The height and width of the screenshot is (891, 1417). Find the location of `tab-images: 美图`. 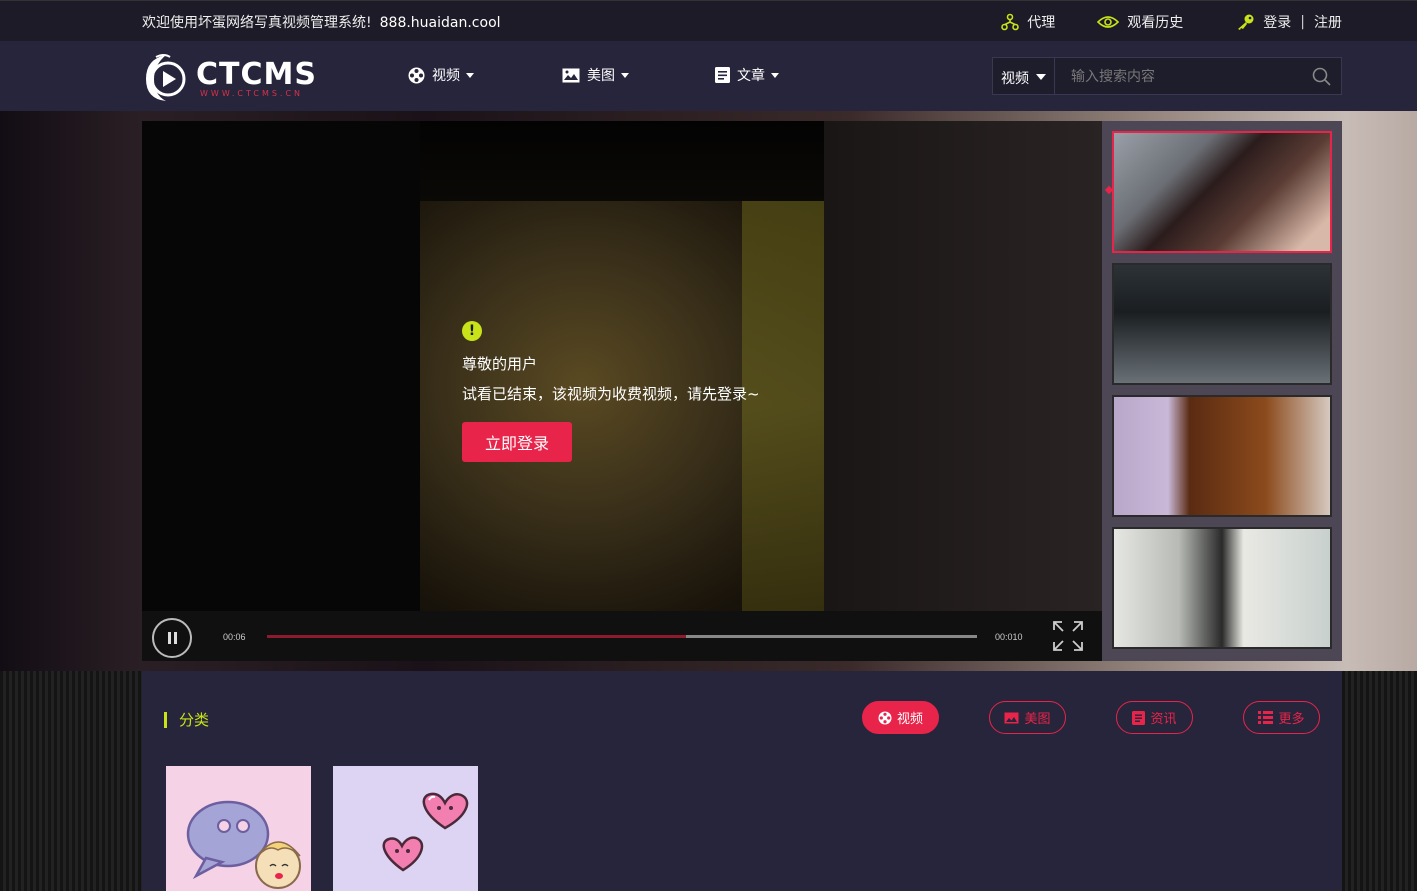

tab-images: 美图 is located at coordinates (1027, 717).